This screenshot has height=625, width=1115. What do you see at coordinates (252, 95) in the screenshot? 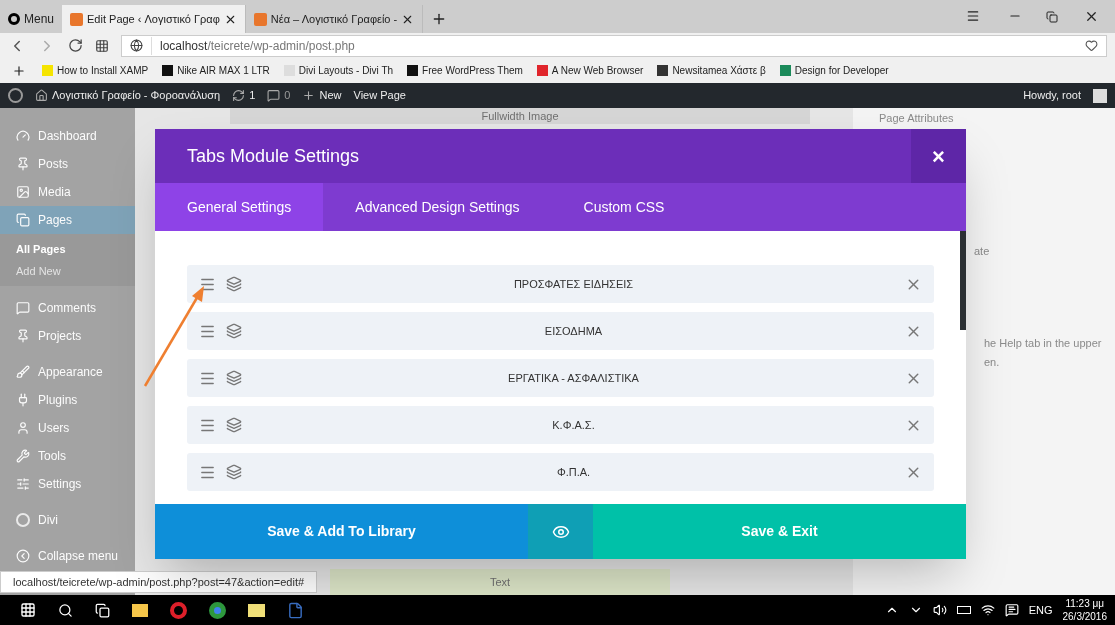
I see `updates-count: 1` at bounding box center [252, 95].